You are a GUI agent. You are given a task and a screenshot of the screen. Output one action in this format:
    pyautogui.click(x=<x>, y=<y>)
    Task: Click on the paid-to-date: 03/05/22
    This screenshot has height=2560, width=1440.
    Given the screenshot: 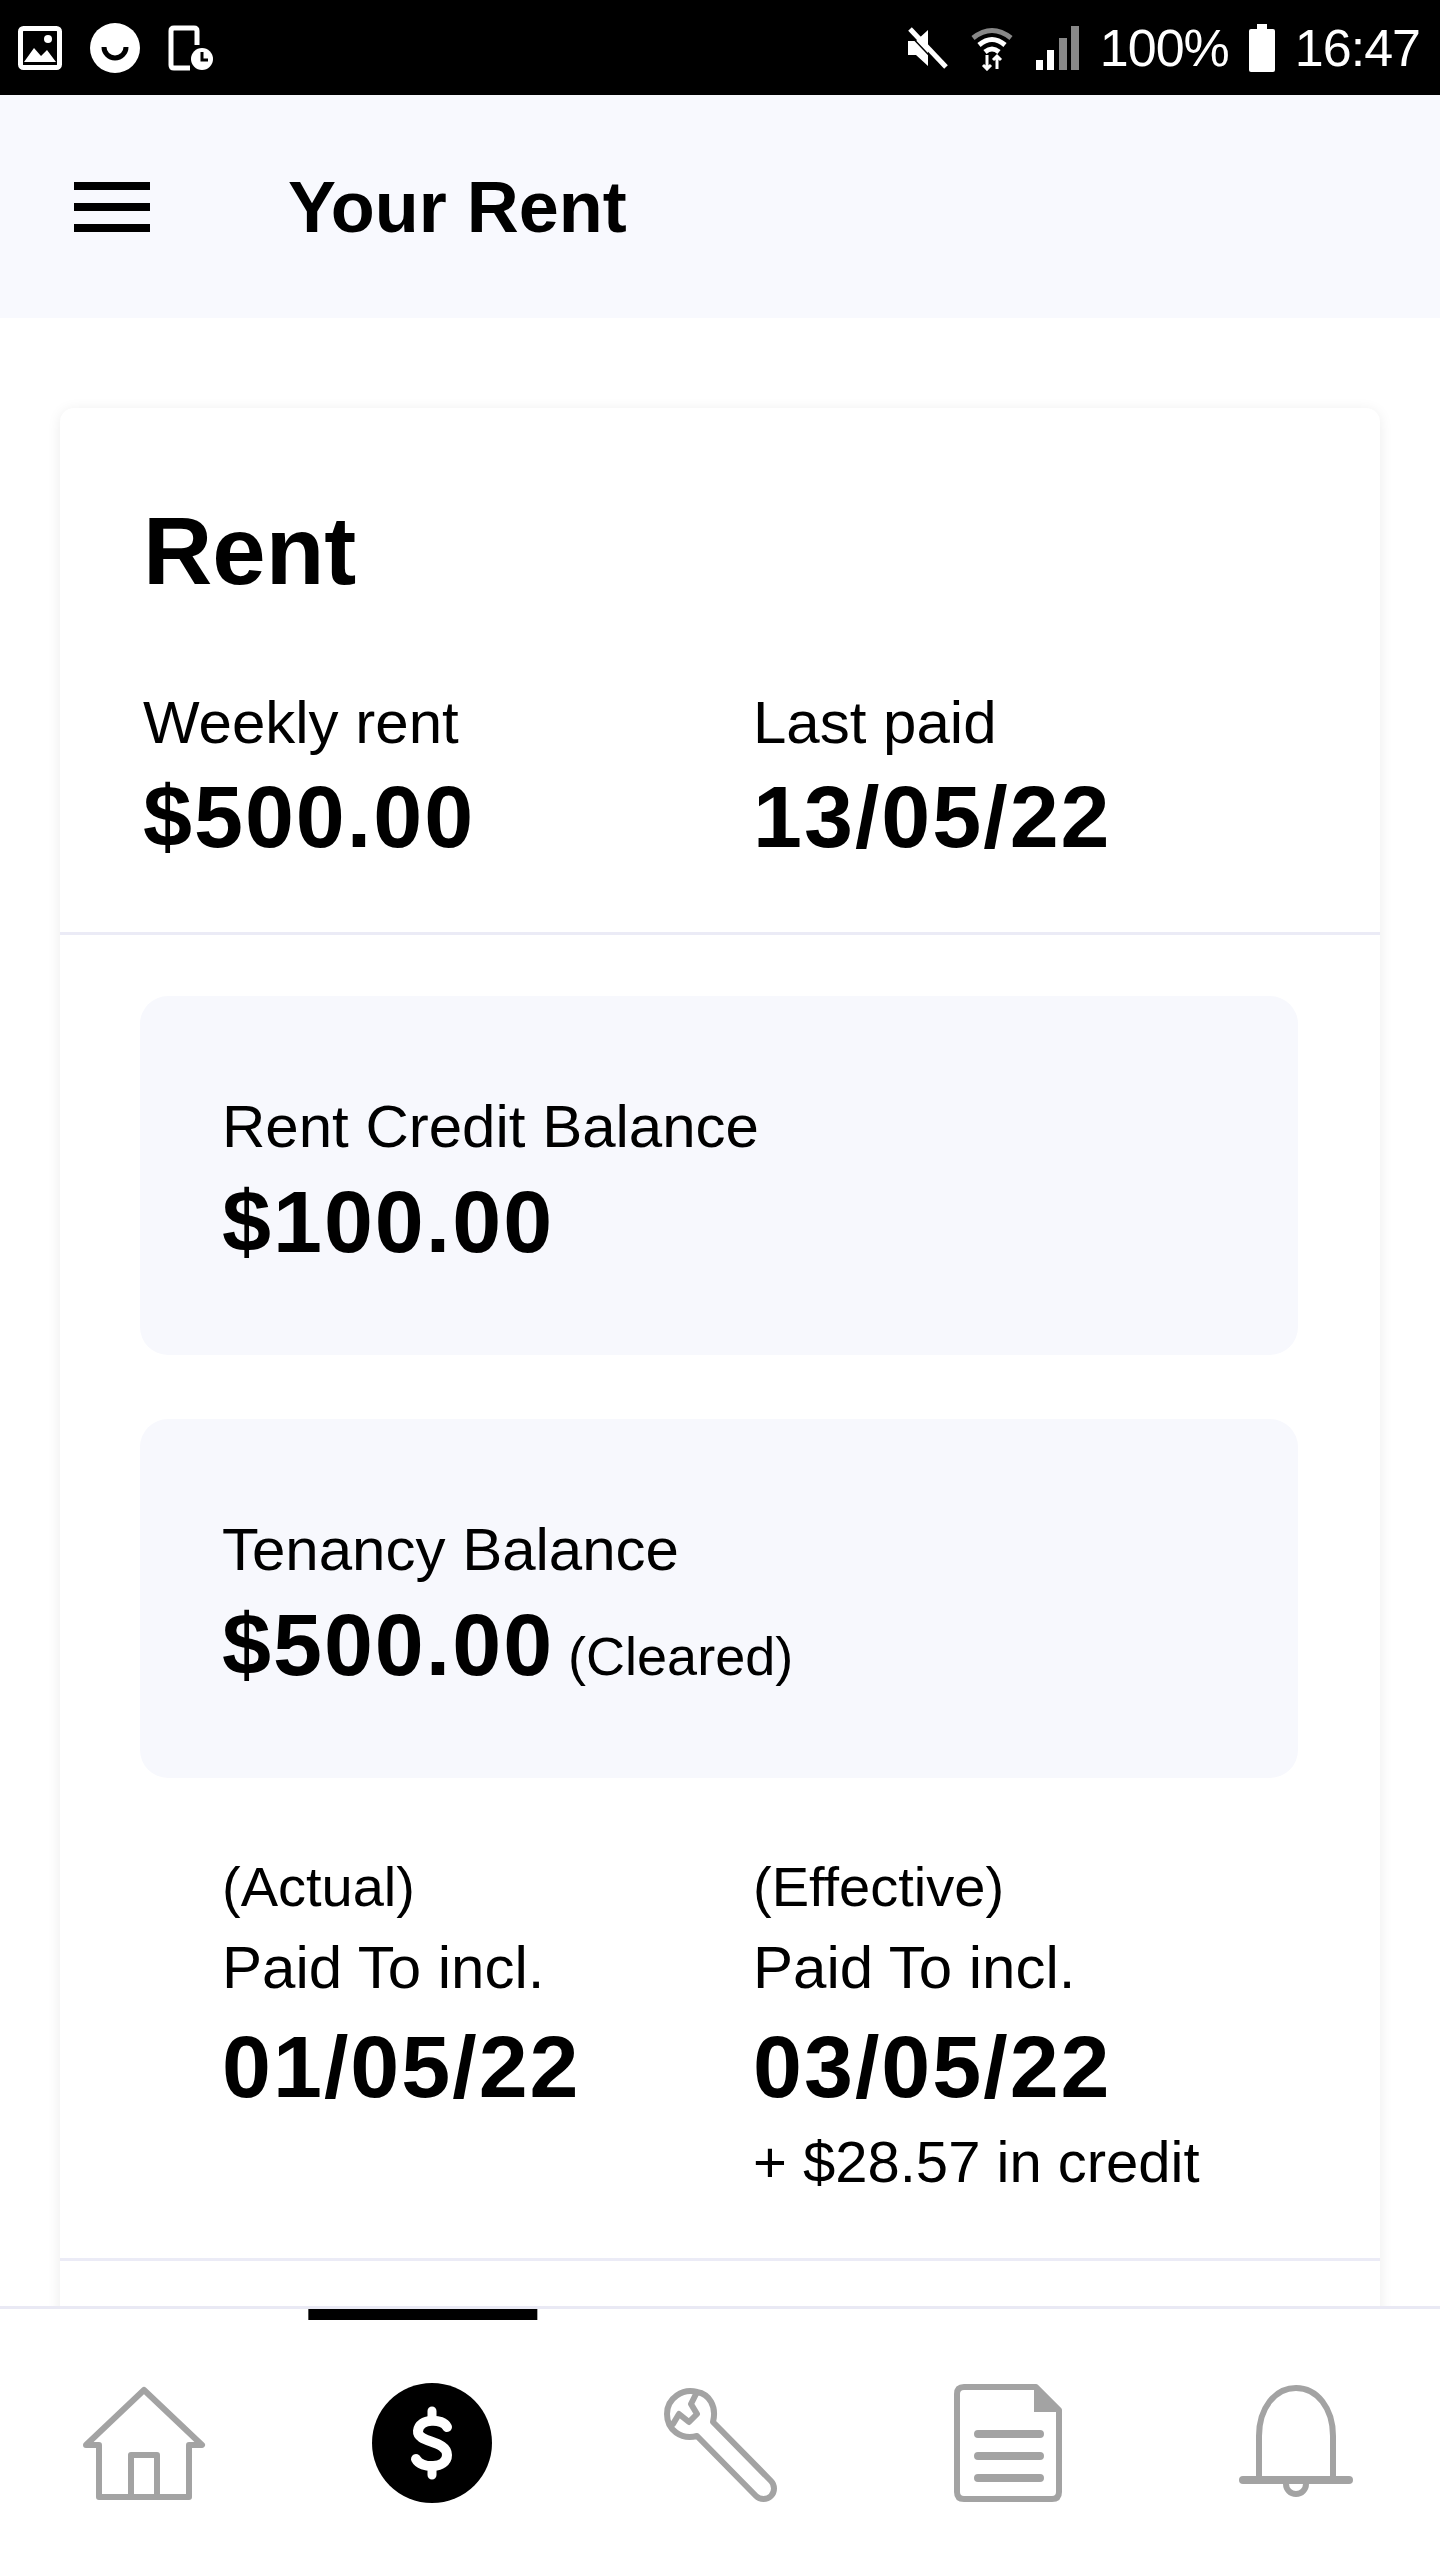 What is the action you would take?
    pyautogui.click(x=932, y=2066)
    